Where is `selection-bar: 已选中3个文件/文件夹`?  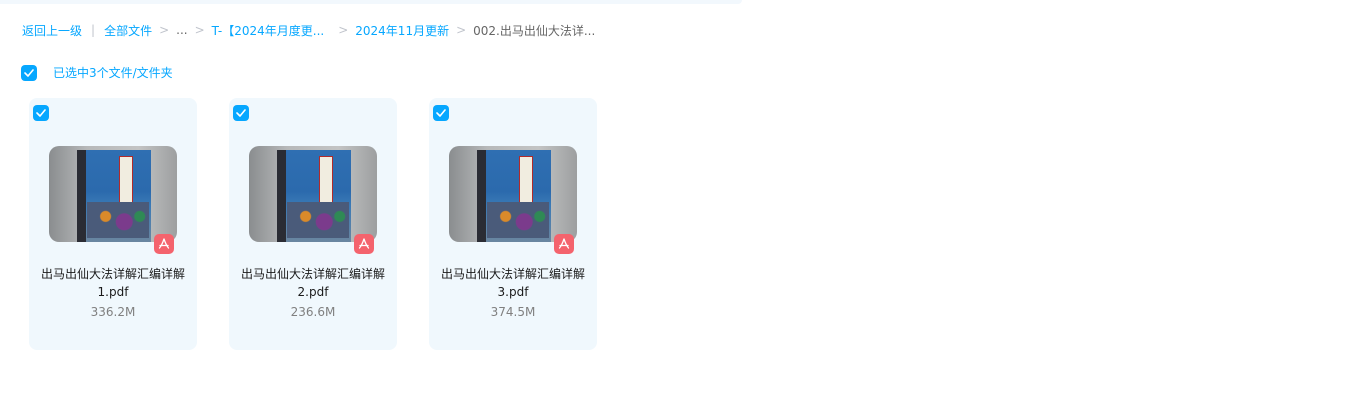
selection-bar: 已选中3个文件/文件夹 is located at coordinates (97, 72).